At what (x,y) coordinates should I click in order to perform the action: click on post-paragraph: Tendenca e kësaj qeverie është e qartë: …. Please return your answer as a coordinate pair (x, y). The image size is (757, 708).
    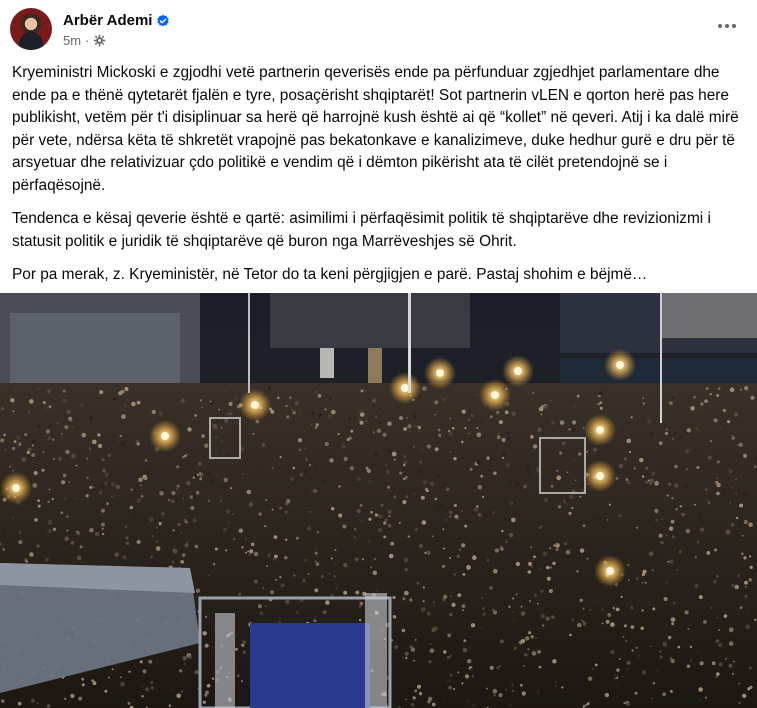
    Looking at the image, I should click on (361, 230).